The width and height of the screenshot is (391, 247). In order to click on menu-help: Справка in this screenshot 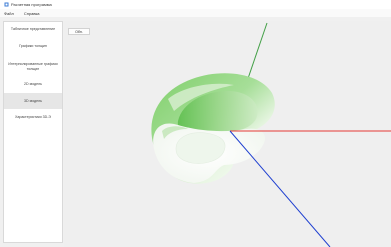, I will do `click(32, 13)`.